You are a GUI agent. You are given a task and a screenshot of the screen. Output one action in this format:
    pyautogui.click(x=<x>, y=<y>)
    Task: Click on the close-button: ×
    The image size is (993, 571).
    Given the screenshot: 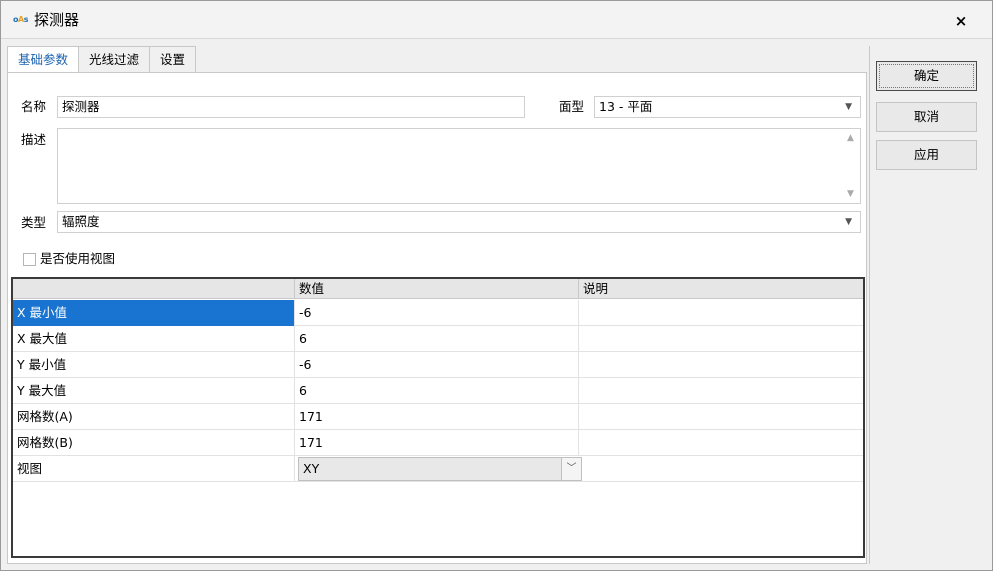 What is the action you would take?
    pyautogui.click(x=961, y=21)
    